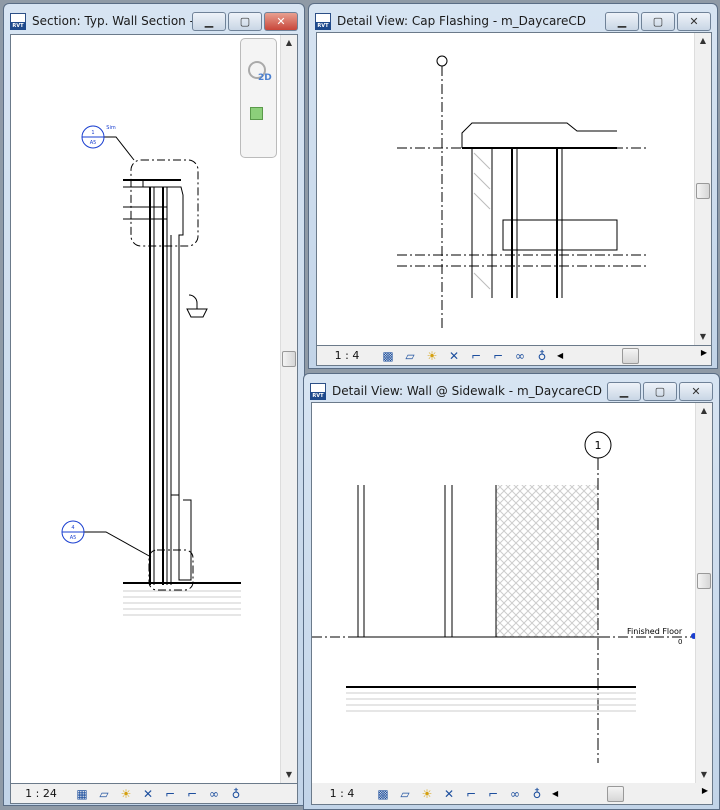 The width and height of the screenshot is (720, 810). I want to click on callout-note: Sim, so click(111, 128).